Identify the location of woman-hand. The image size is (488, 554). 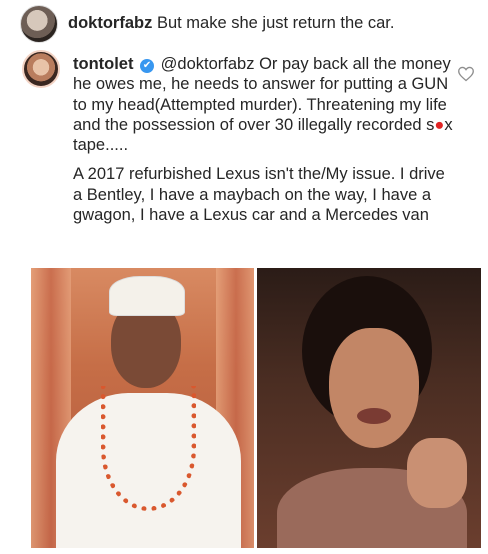
(437, 473).